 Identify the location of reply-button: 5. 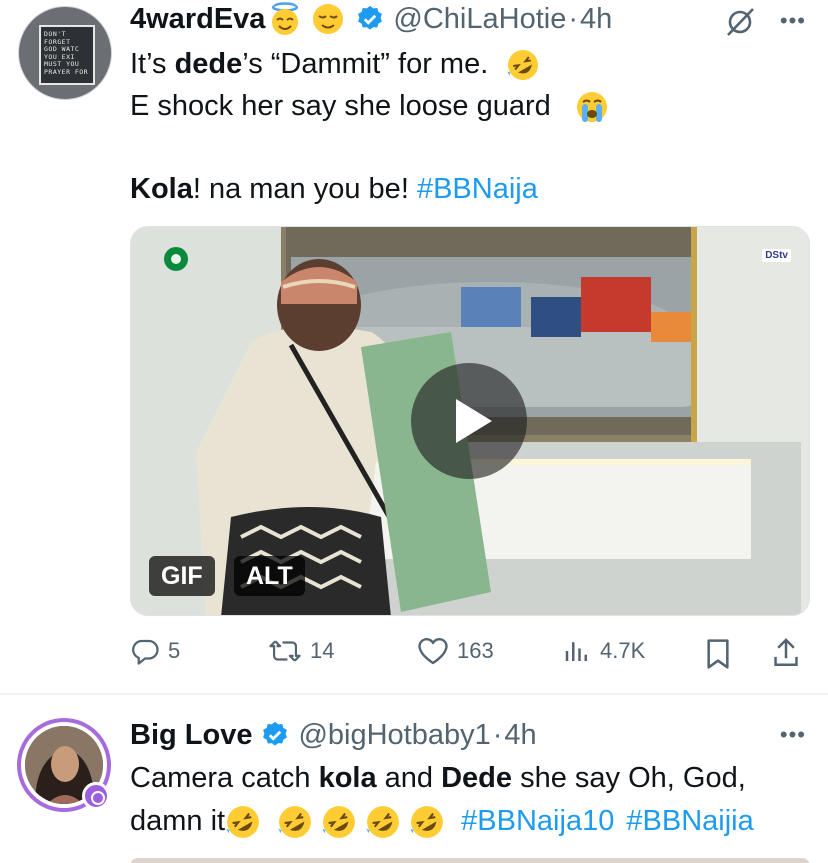
(155, 651).